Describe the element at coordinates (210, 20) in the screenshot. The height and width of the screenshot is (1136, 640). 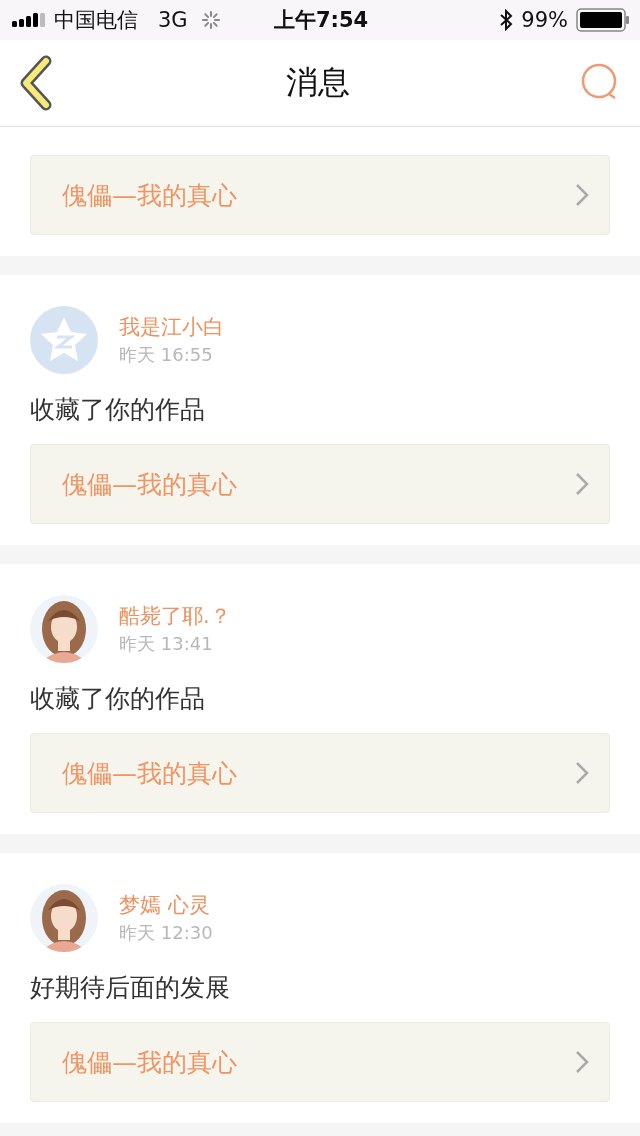
I see `loading-icon` at that location.